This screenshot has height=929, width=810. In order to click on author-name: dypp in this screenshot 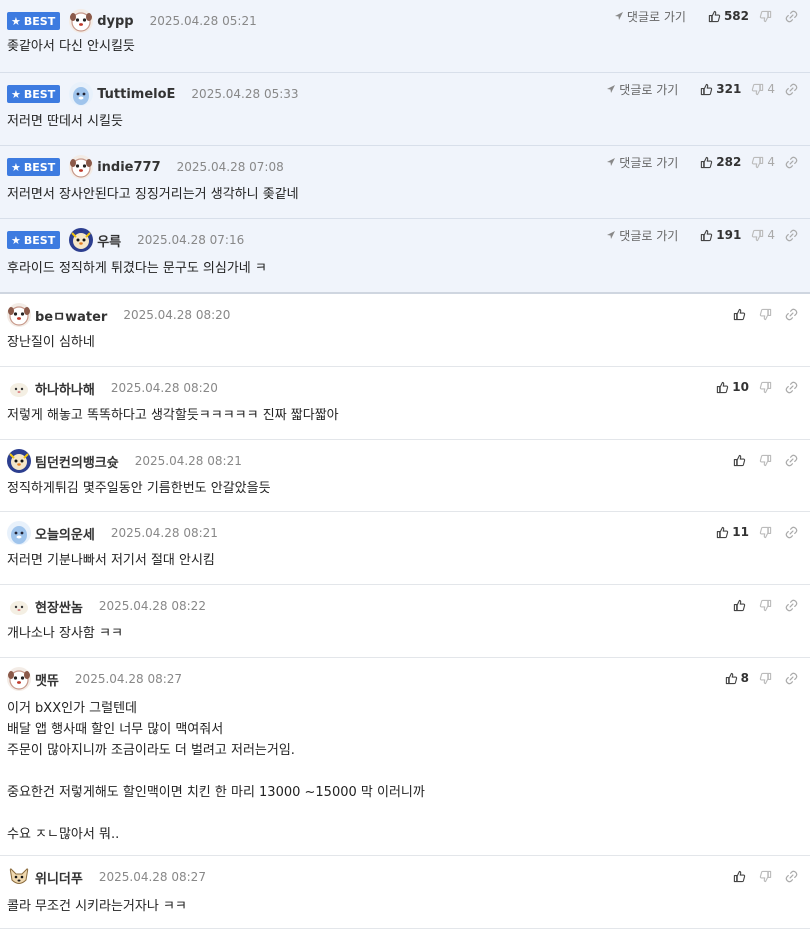, I will do `click(115, 21)`.